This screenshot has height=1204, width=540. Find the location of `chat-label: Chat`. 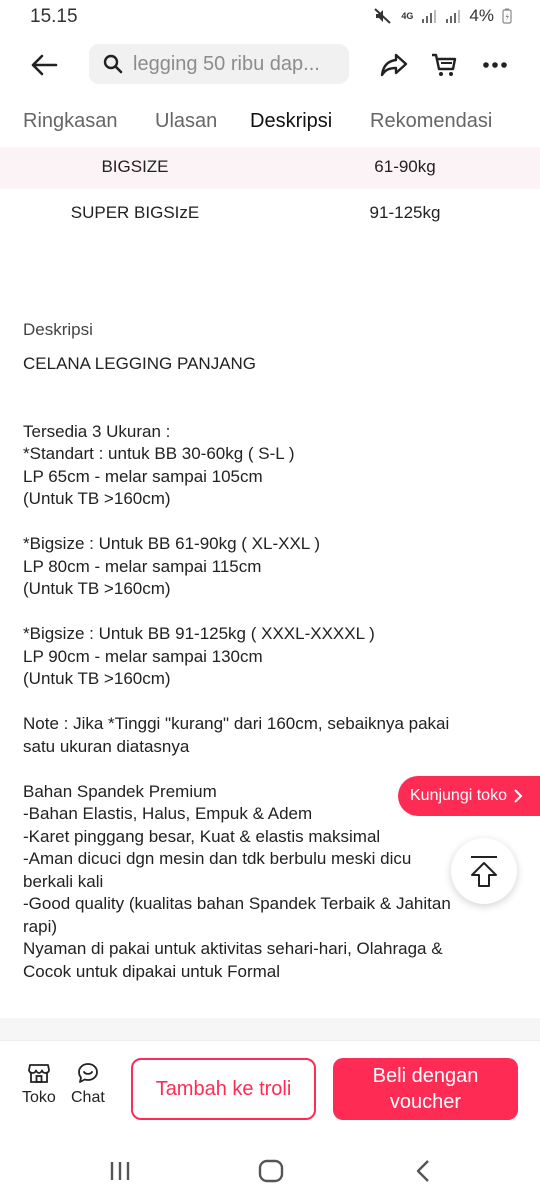

chat-label: Chat is located at coordinates (88, 1097).